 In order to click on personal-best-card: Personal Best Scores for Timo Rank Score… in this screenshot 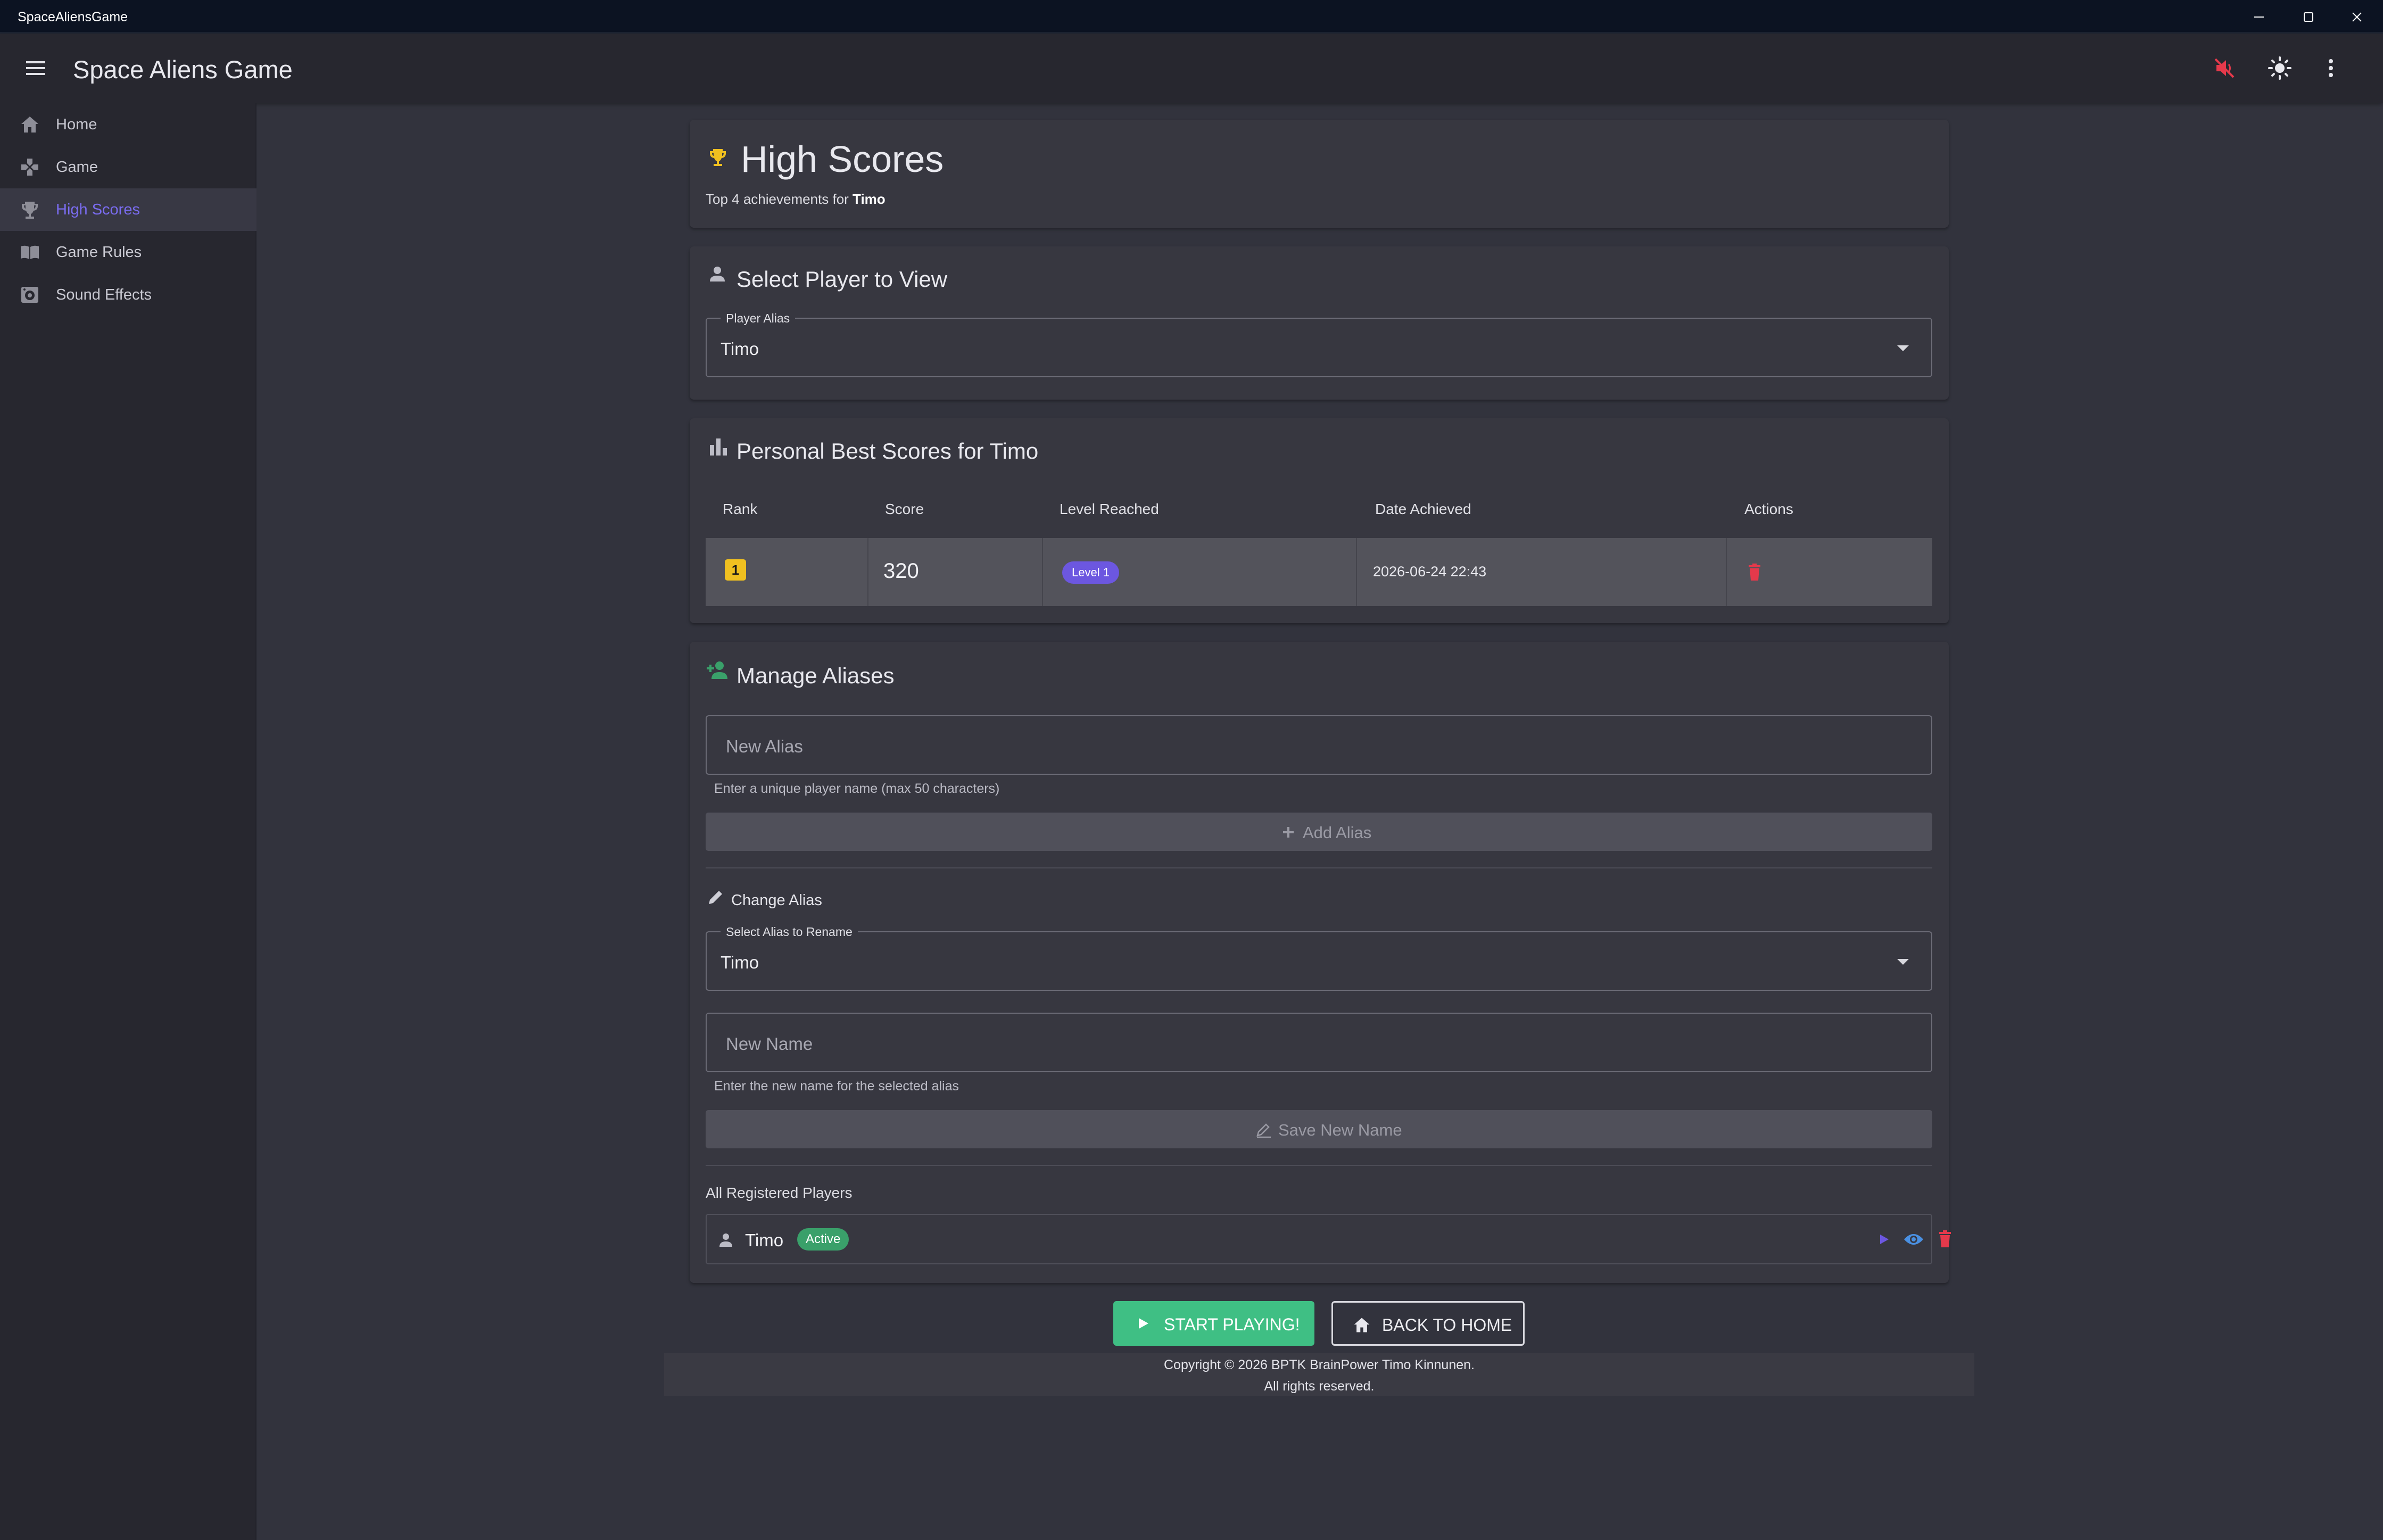, I will do `click(1319, 520)`.